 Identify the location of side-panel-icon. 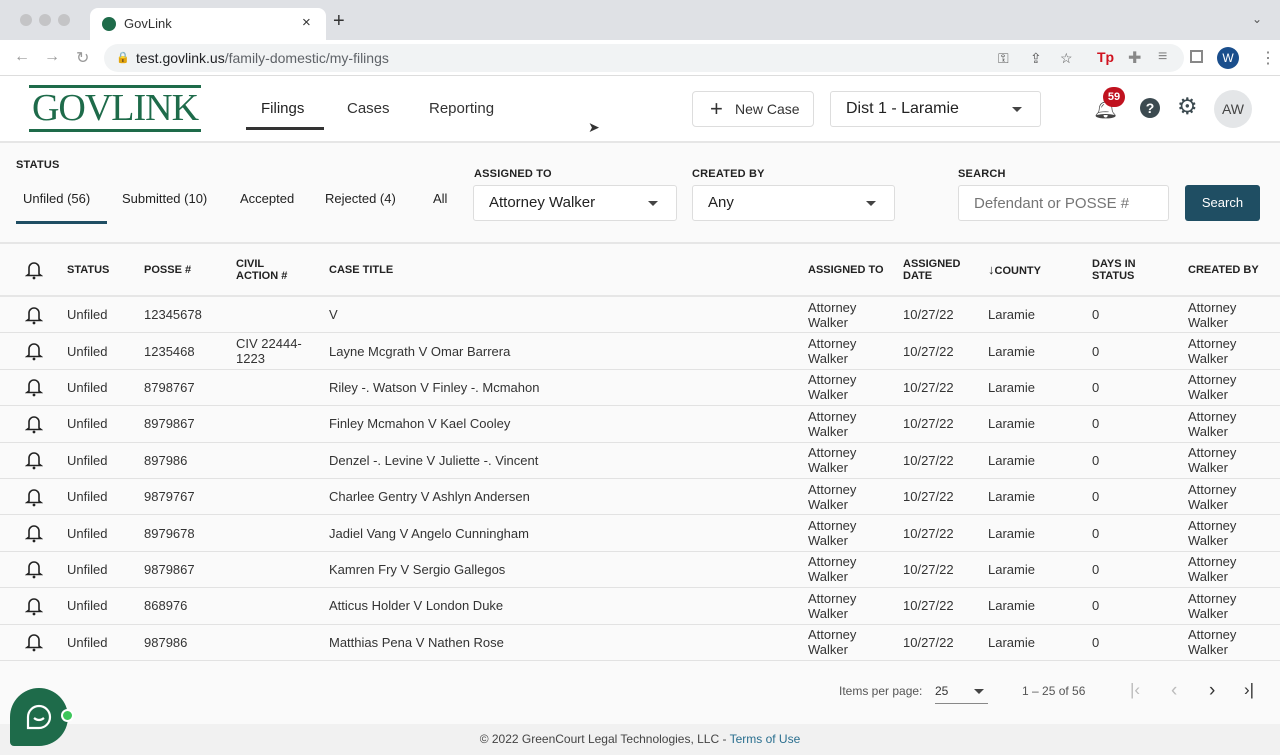
(1196, 56).